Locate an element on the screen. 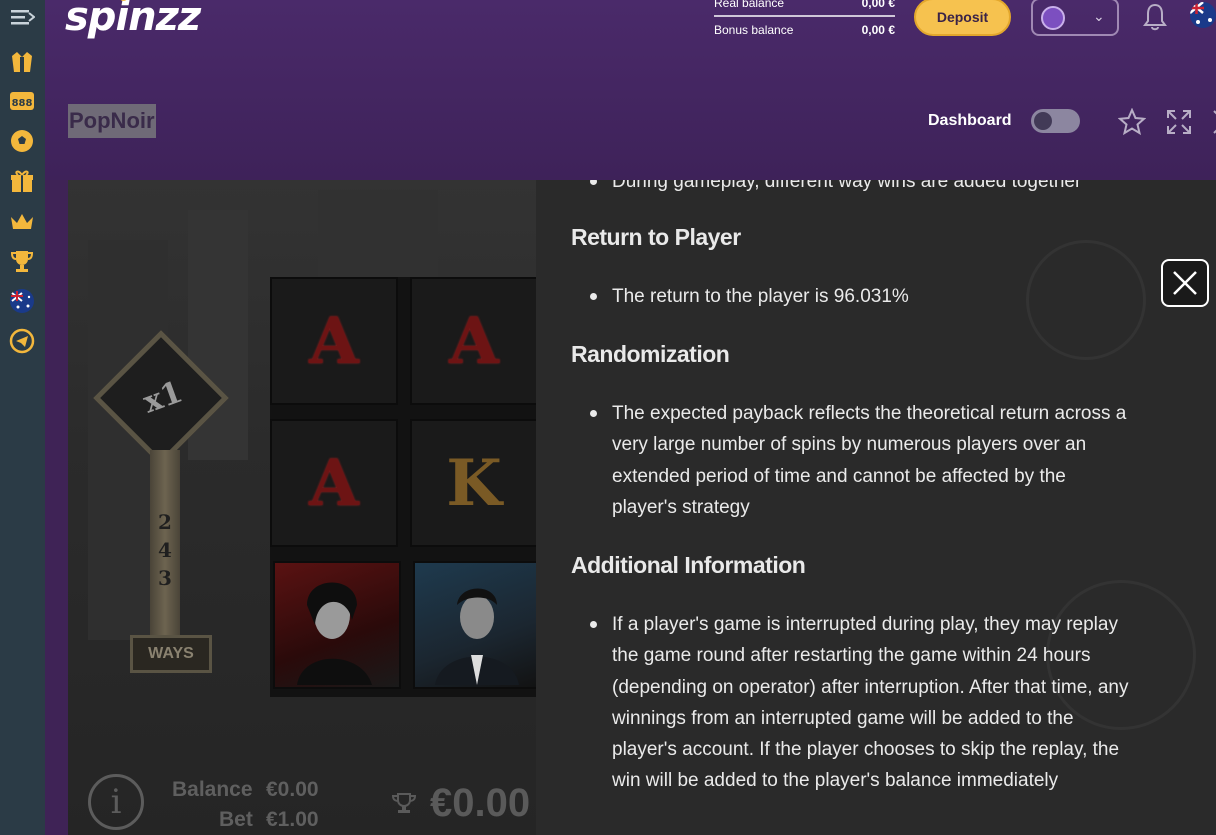 The image size is (1216, 835). win-trophy-icon is located at coordinates (404, 806).